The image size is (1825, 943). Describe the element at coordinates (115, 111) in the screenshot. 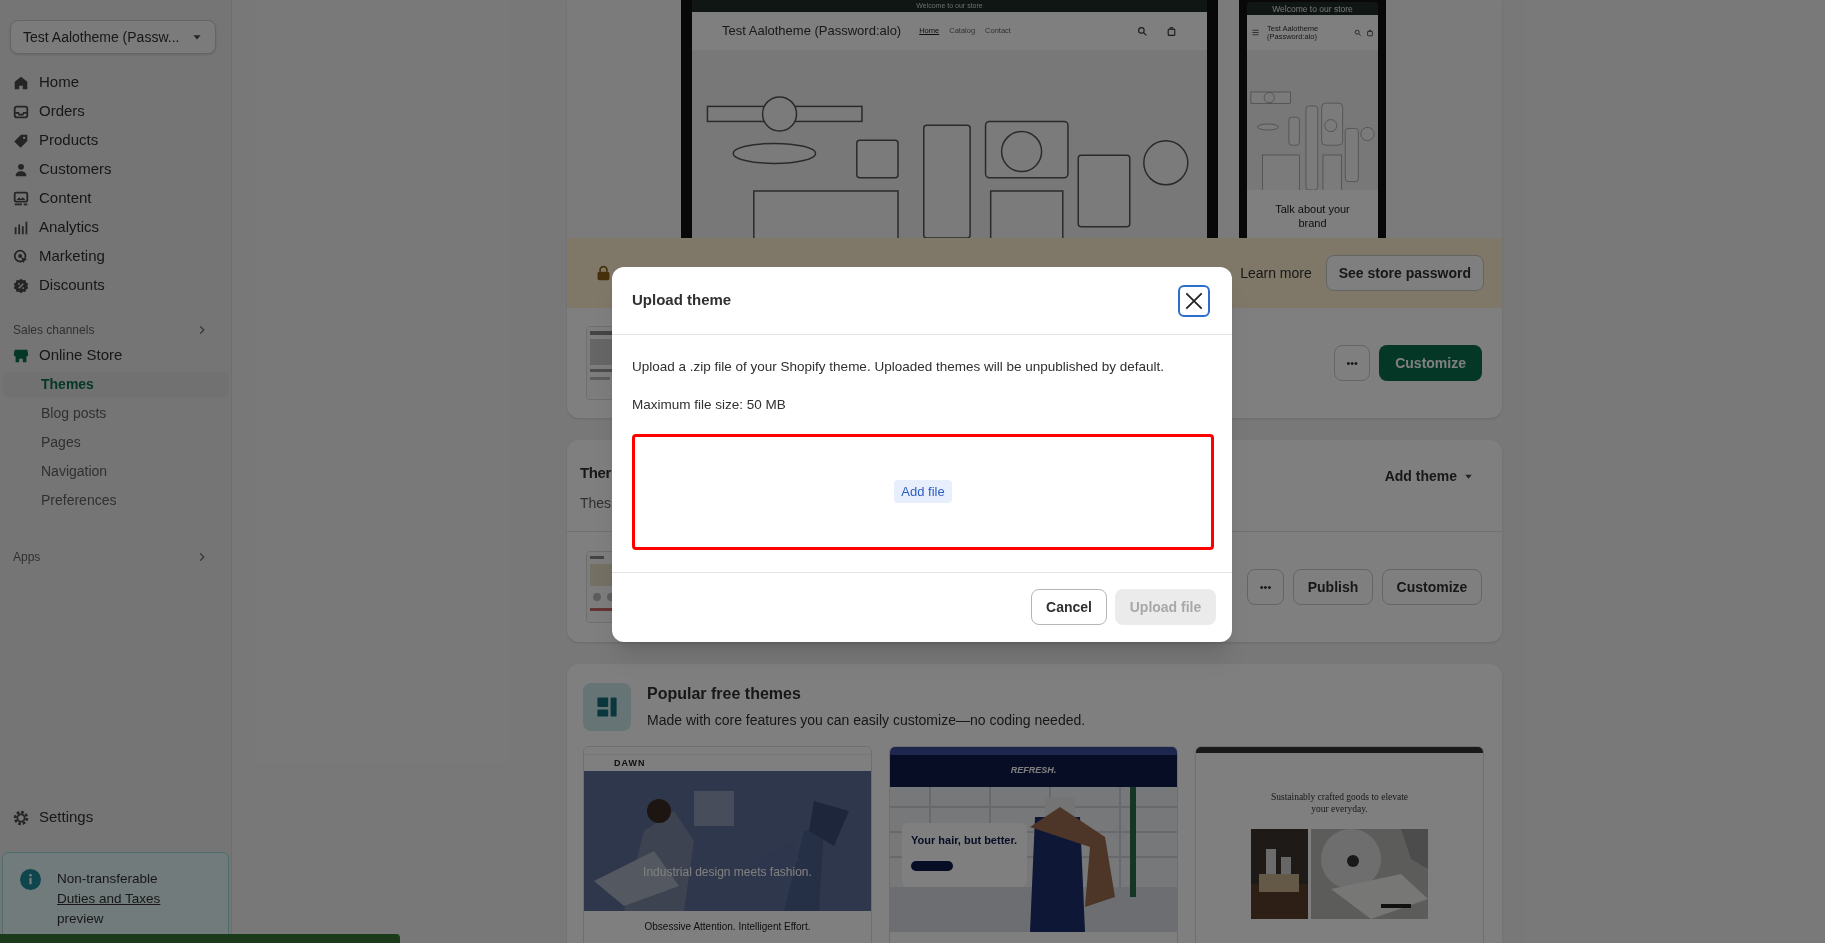

I see `nav-item: Orders` at that location.